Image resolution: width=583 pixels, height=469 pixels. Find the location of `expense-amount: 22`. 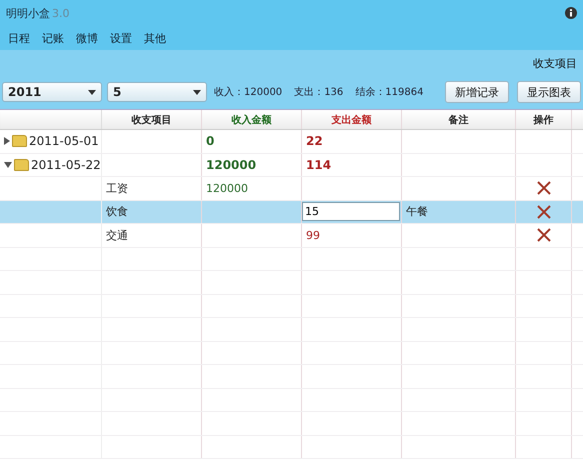

expense-amount: 22 is located at coordinates (314, 141).